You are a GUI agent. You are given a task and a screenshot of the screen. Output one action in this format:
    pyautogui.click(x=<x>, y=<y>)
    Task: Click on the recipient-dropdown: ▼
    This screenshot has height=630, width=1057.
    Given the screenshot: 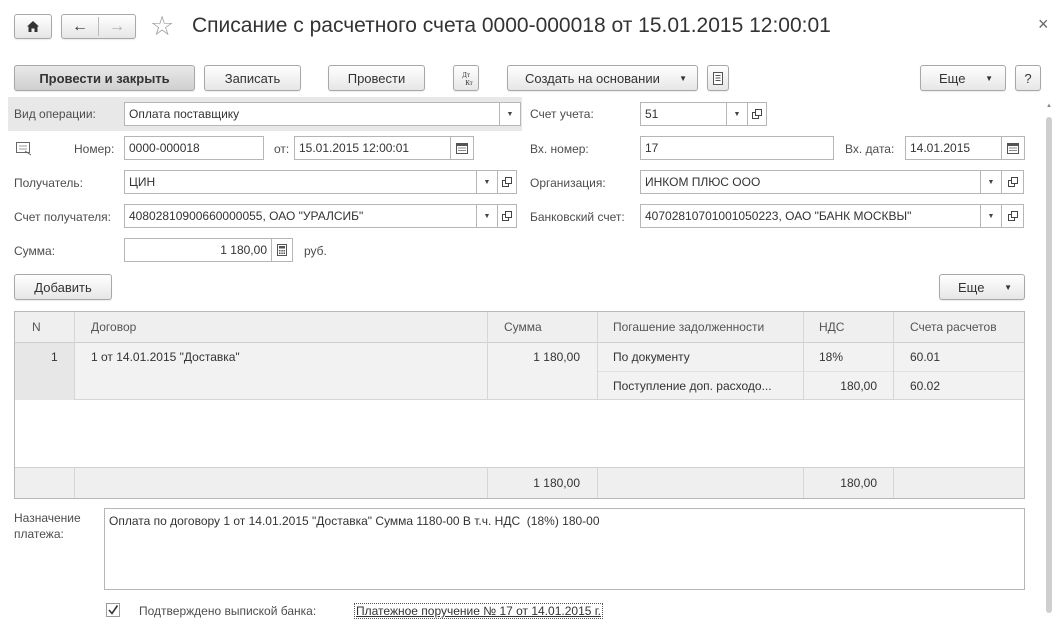 What is the action you would take?
    pyautogui.click(x=487, y=182)
    